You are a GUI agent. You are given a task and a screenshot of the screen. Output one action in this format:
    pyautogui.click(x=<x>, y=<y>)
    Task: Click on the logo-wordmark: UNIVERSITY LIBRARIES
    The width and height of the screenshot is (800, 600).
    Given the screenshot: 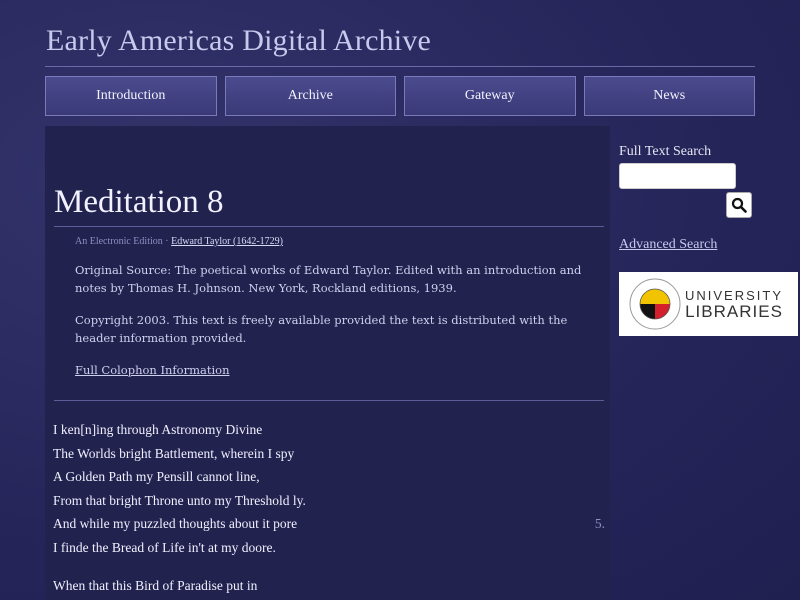 What is the action you would take?
    pyautogui.click(x=734, y=305)
    